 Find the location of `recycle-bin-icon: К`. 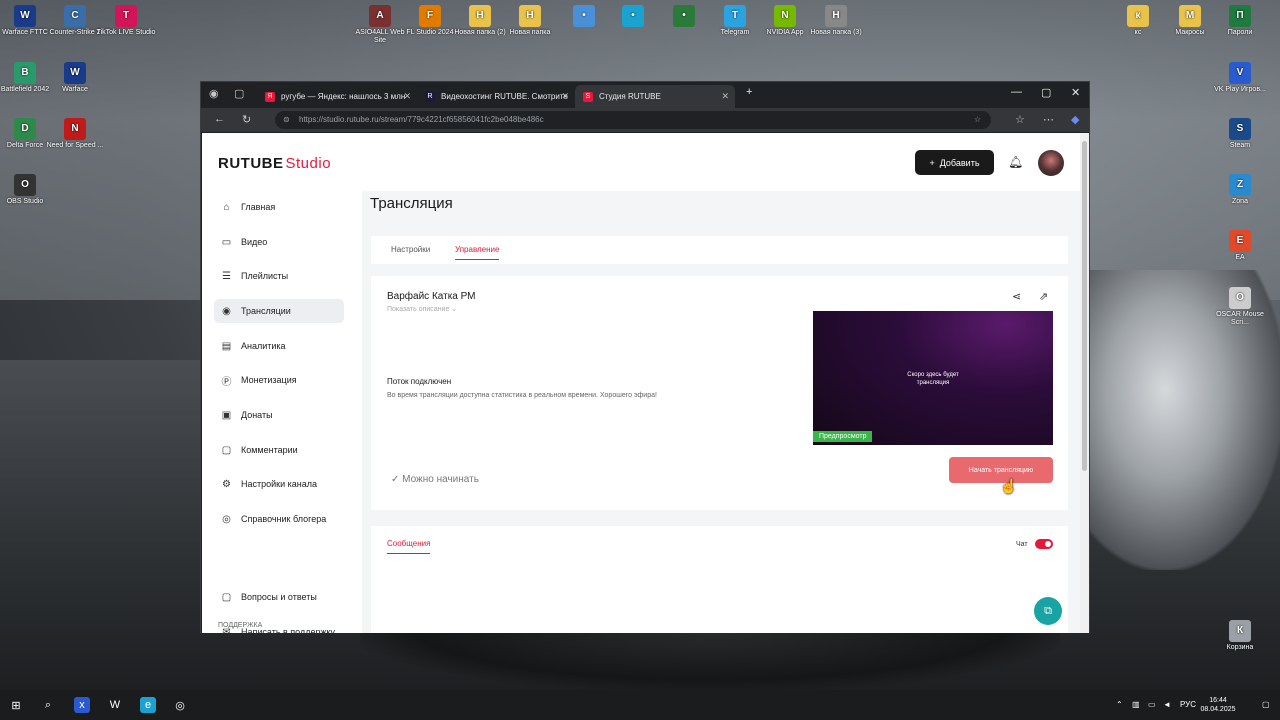

recycle-bin-icon: К is located at coordinates (1240, 631).